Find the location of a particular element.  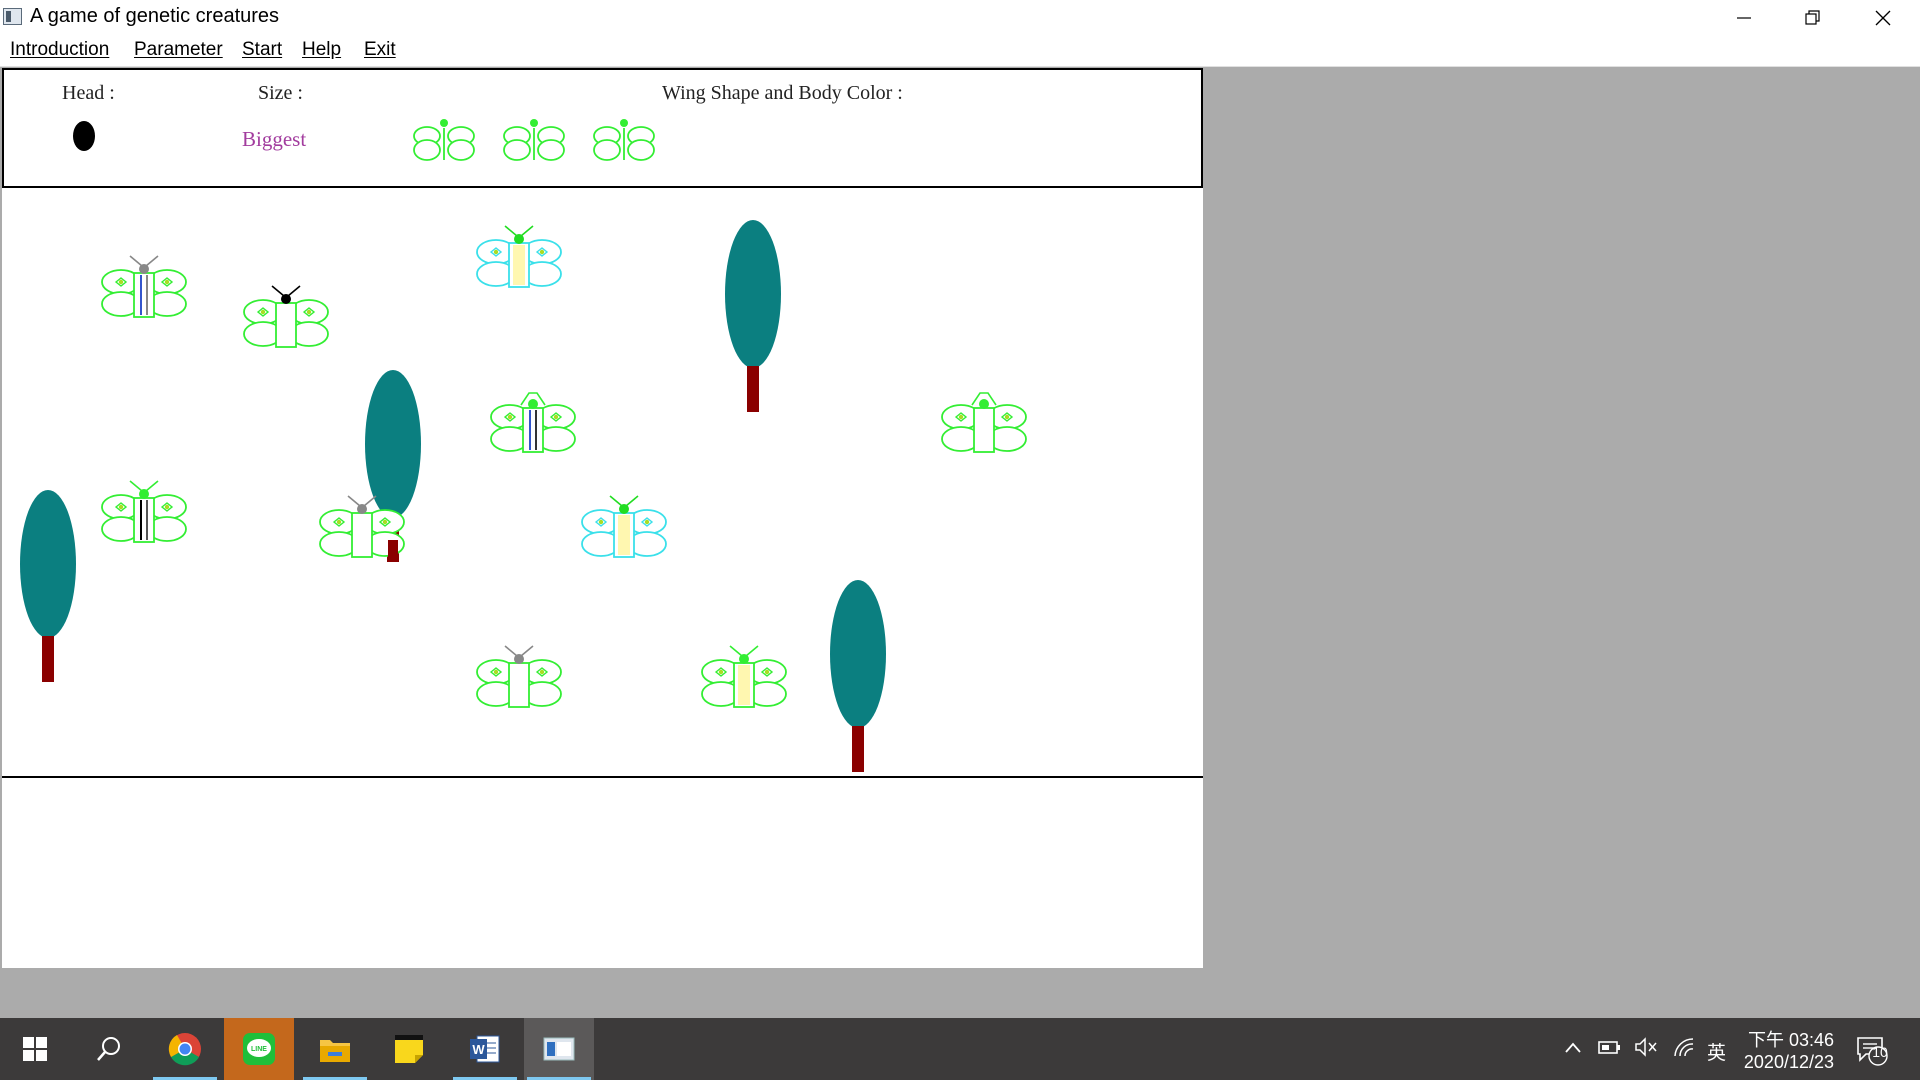

volume-muted-icon is located at coordinates (1646, 1047).